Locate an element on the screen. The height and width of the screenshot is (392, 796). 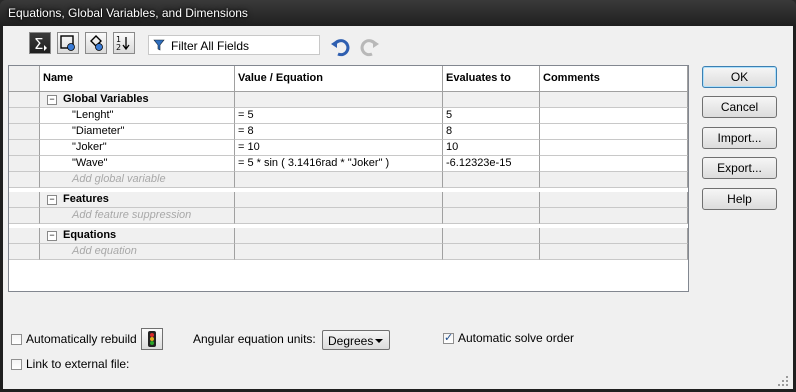
auto-rebuild-checkbox is located at coordinates (16, 339).